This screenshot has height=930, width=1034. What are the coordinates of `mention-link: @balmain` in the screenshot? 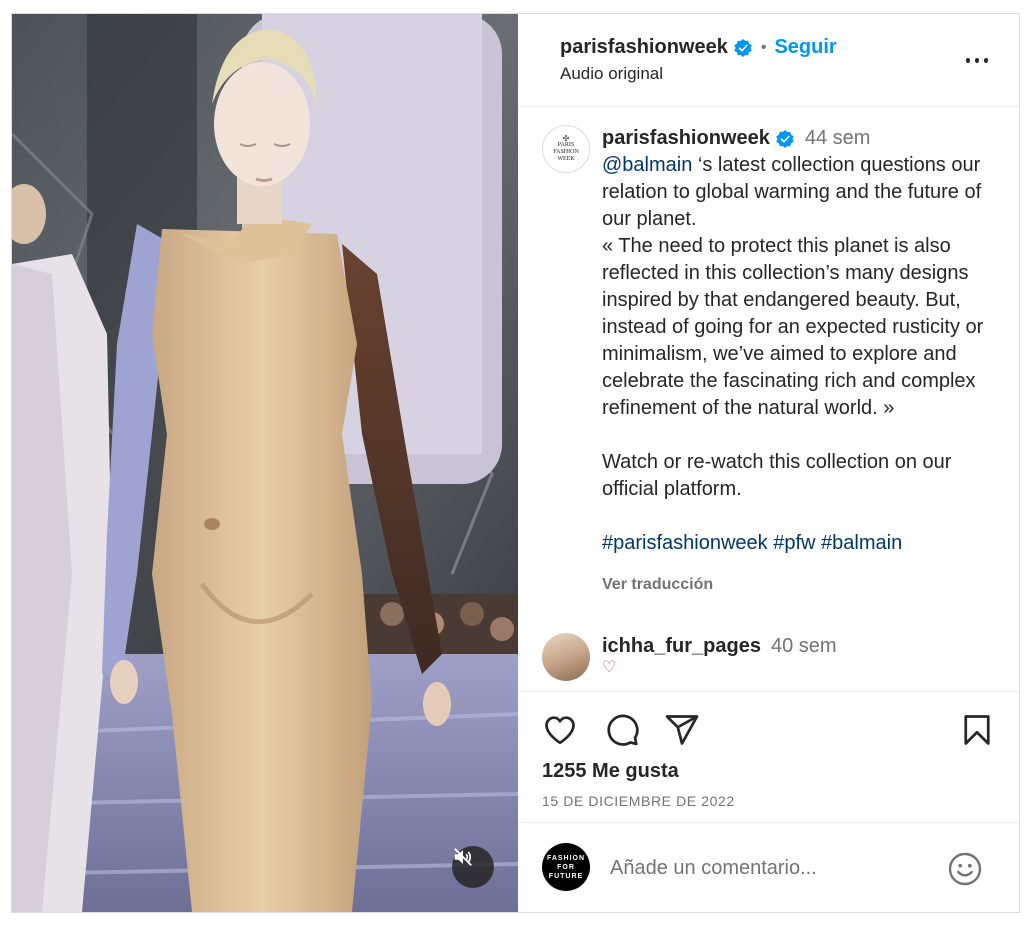 It's located at (647, 165).